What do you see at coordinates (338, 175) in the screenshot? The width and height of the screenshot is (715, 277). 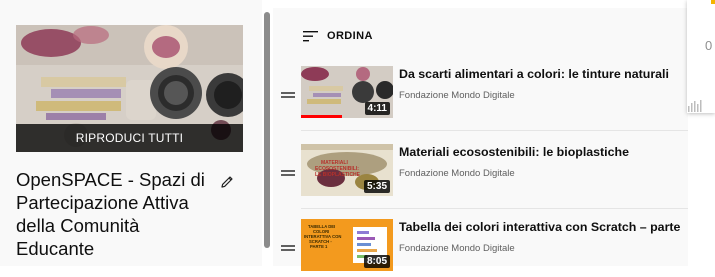 I see `thumbnail-overlay-text: LE BIOPLASTICHE` at bounding box center [338, 175].